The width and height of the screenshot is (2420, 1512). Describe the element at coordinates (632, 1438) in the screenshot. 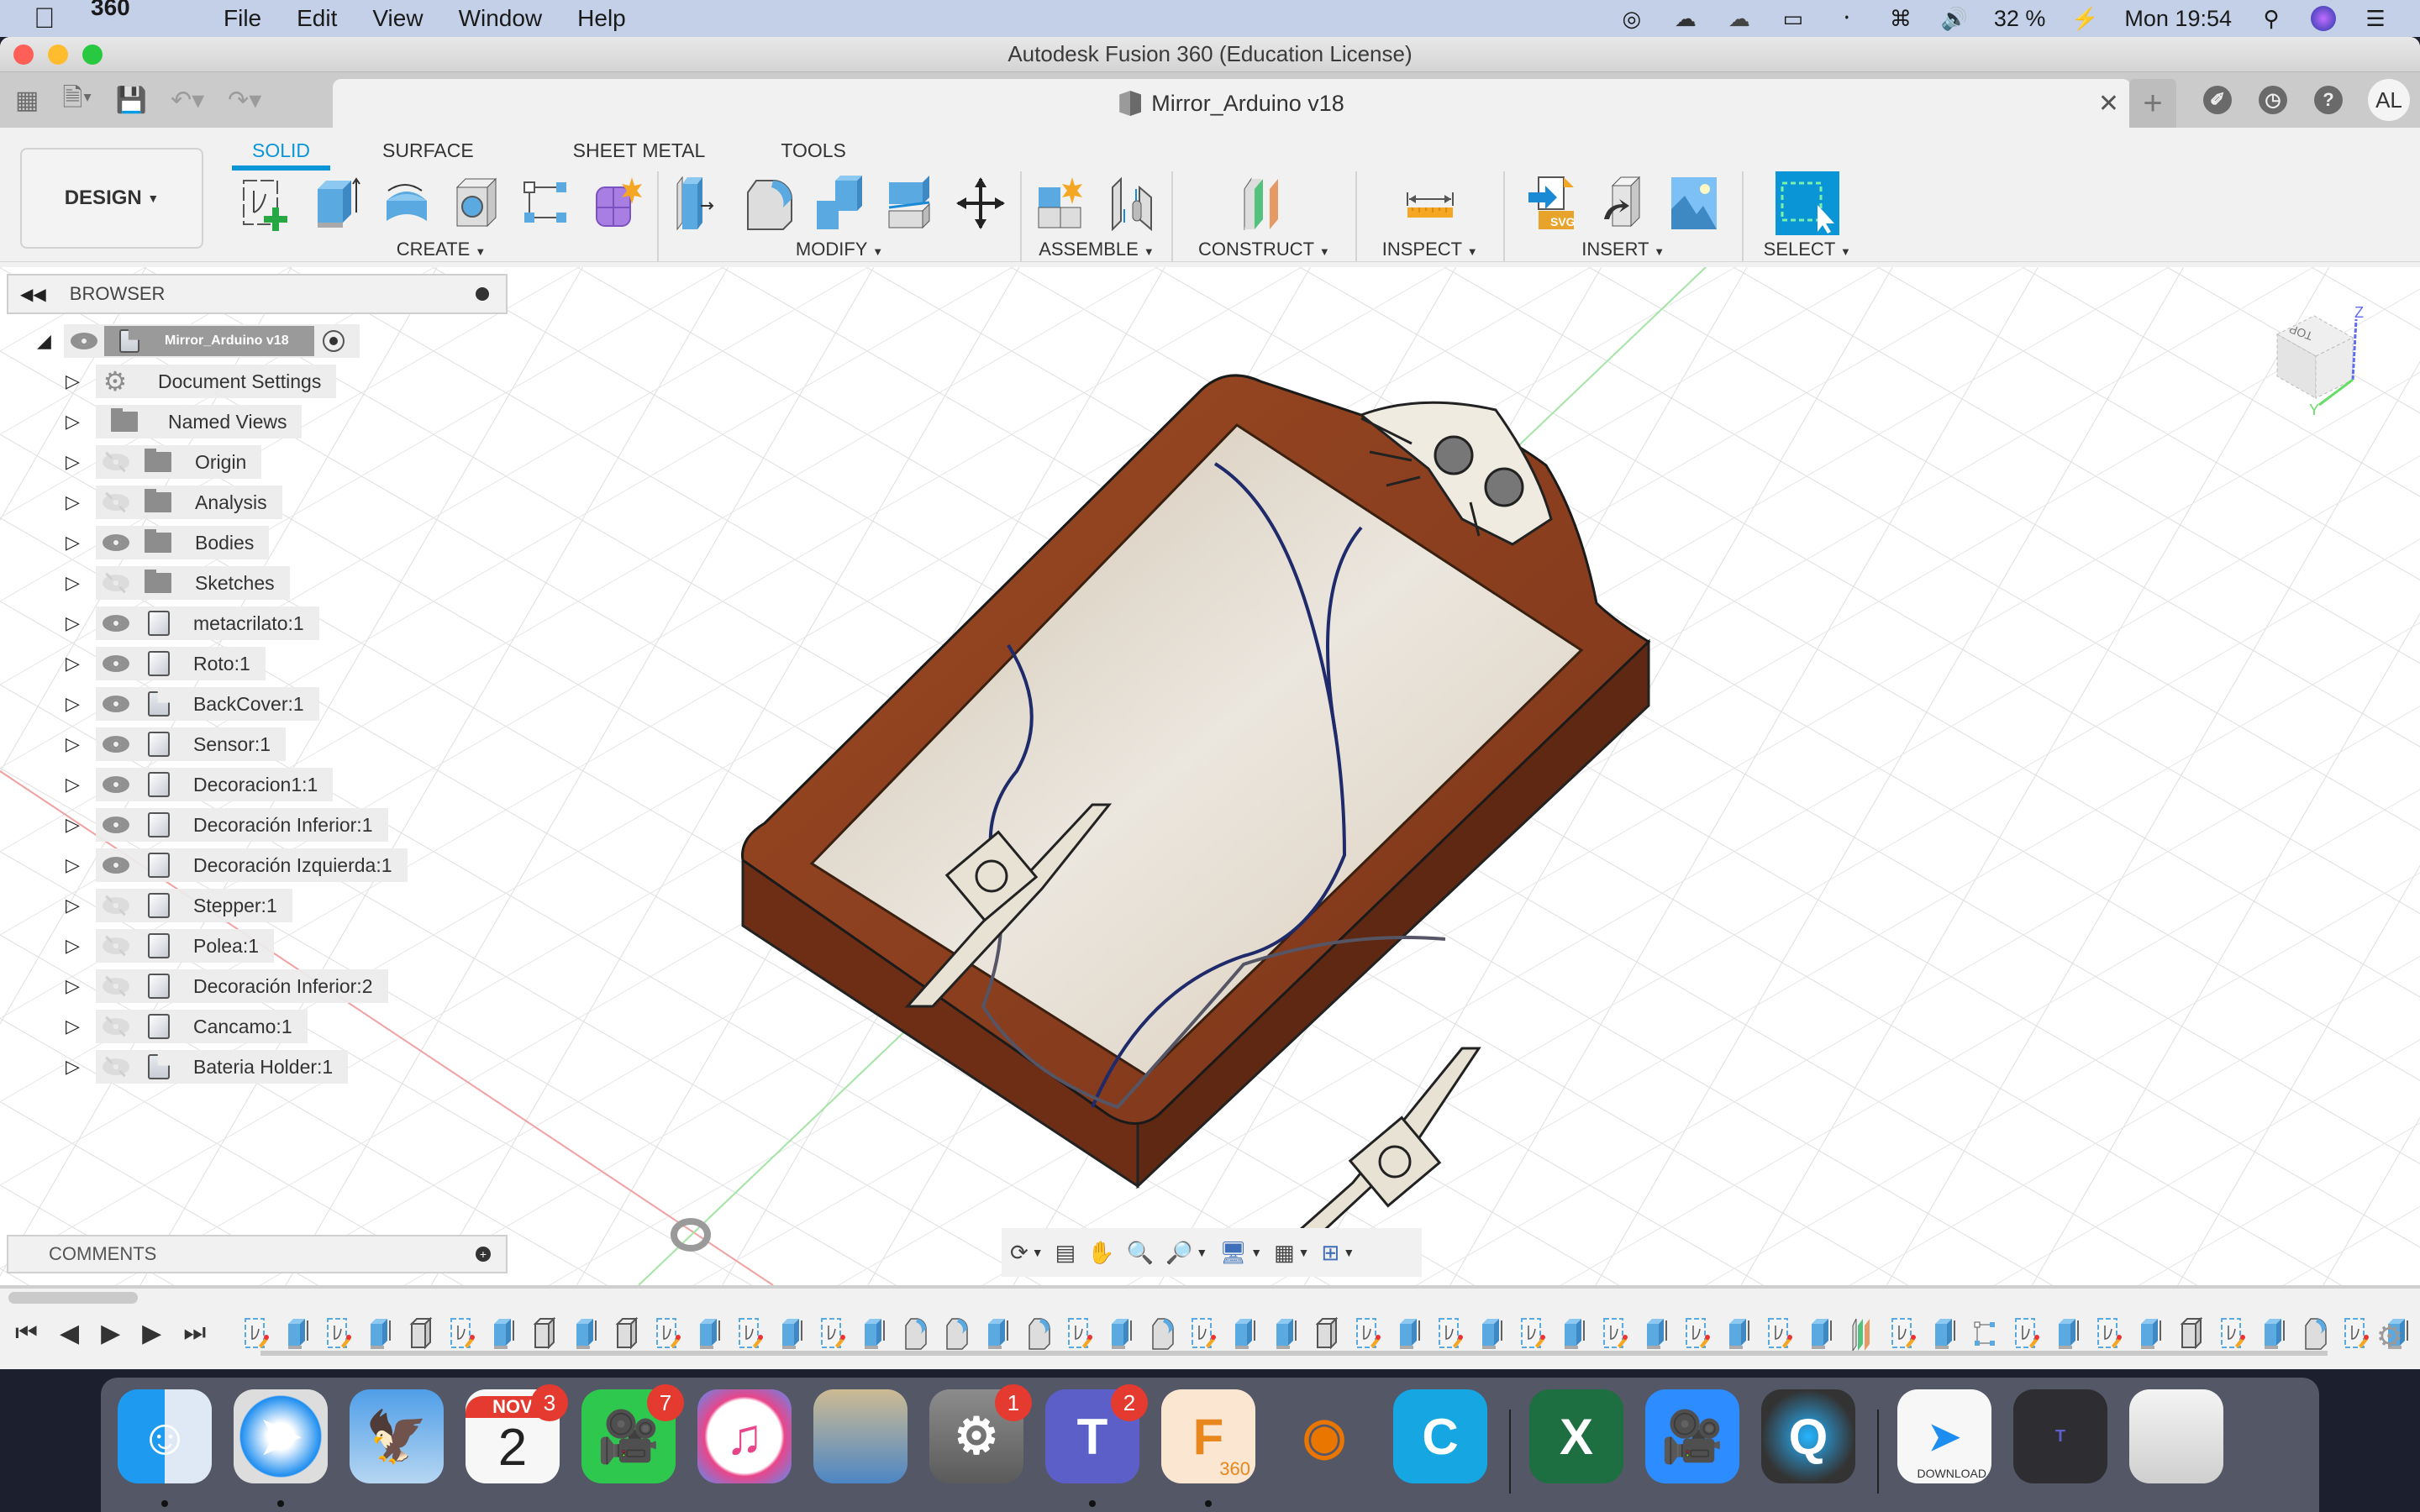

I see `dock-app-facetime: 🎥 7` at that location.